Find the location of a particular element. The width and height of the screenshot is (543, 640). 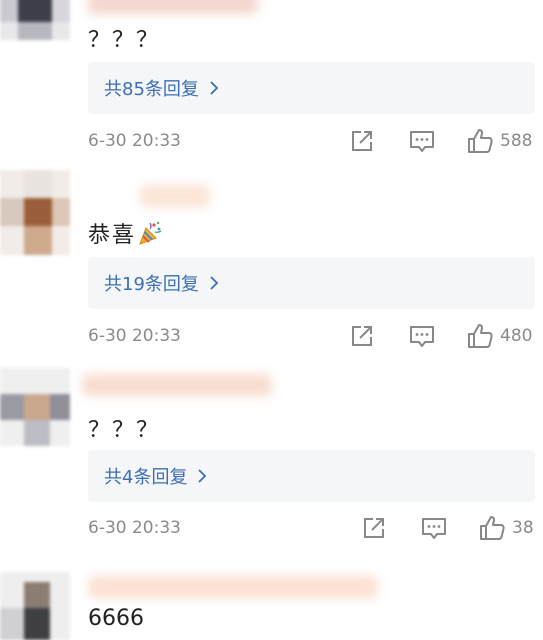

replies-count-label: 共4条回复 is located at coordinates (146, 477).